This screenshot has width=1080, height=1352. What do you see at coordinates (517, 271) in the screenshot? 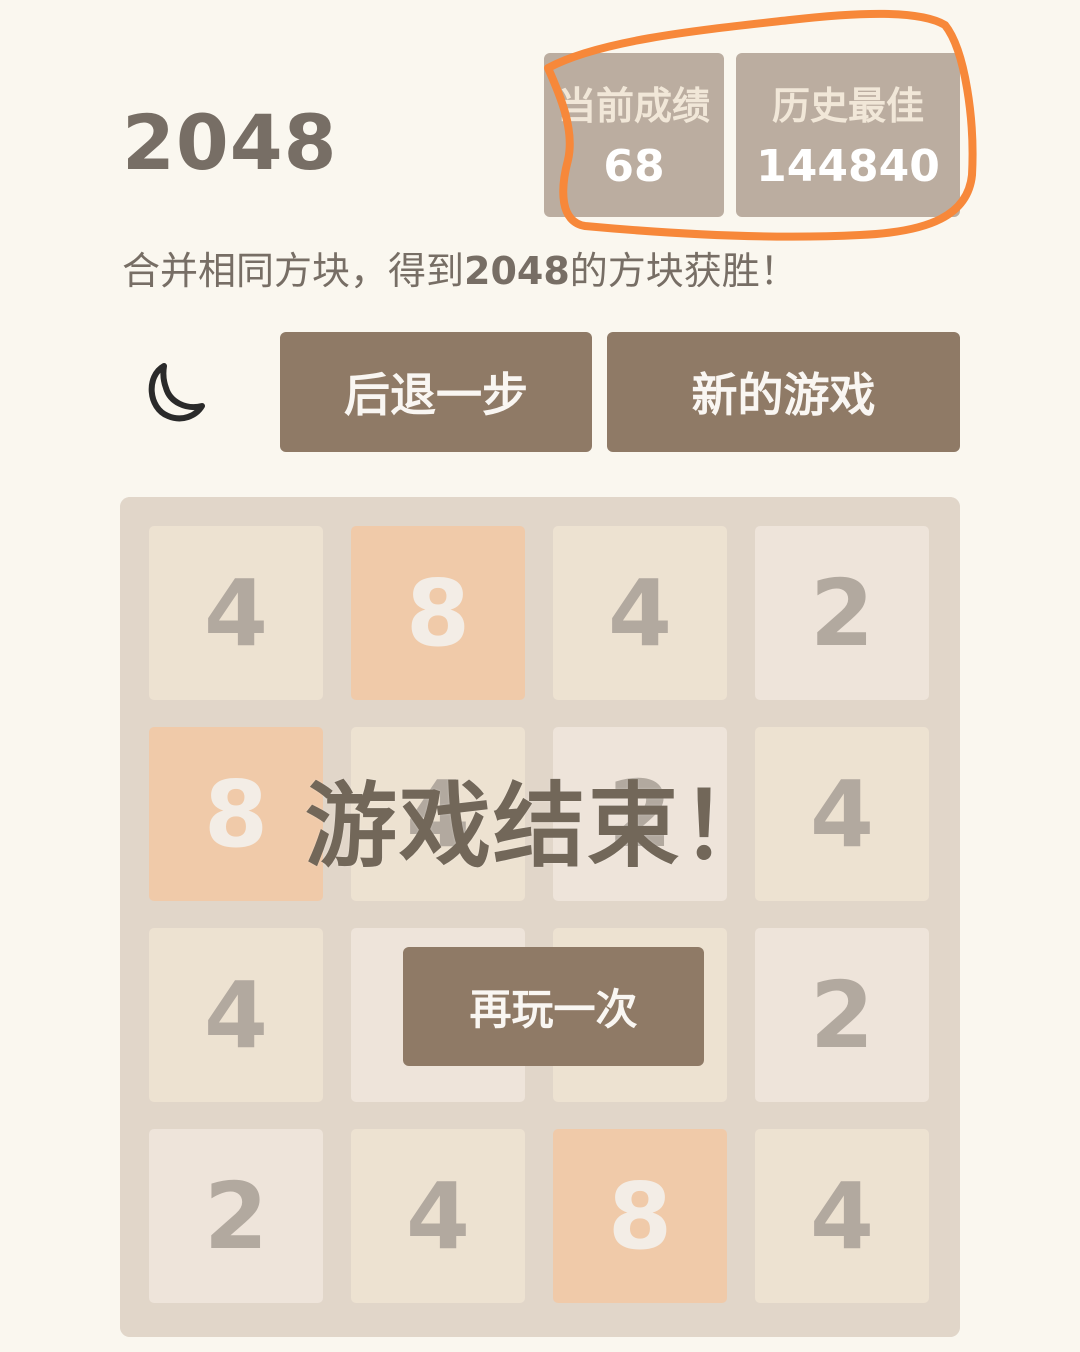
I see `intro-highlight: 2048` at bounding box center [517, 271].